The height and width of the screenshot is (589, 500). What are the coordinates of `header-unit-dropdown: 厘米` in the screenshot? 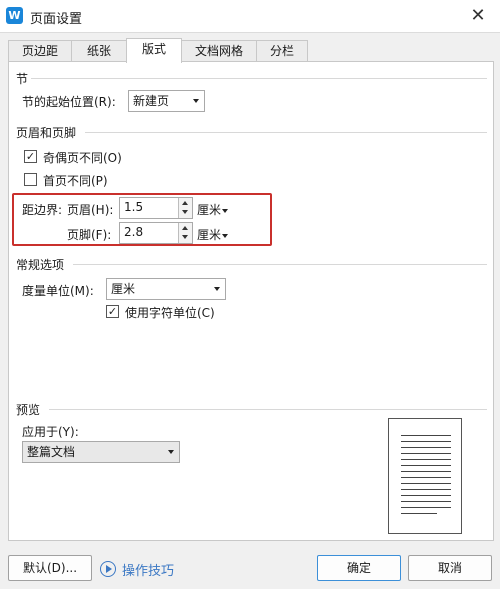 It's located at (213, 209).